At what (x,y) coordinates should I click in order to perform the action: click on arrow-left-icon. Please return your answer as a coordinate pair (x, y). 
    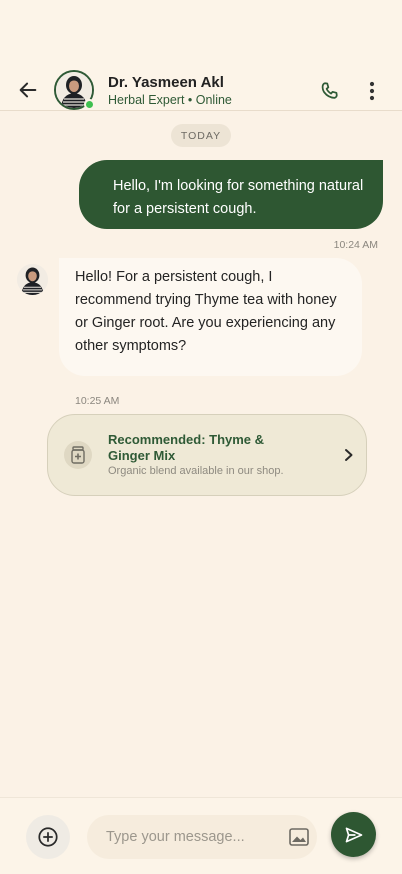
    Looking at the image, I should click on (28, 90).